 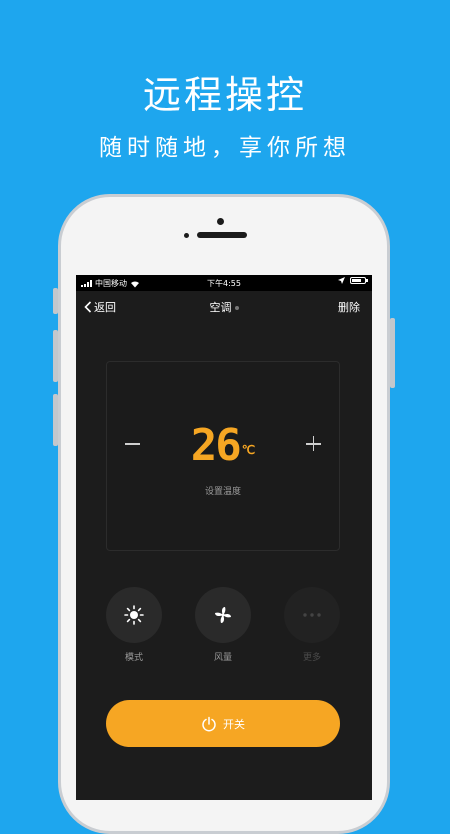 What do you see at coordinates (224, 95) in the screenshot?
I see `promo-title: 远程操控` at bounding box center [224, 95].